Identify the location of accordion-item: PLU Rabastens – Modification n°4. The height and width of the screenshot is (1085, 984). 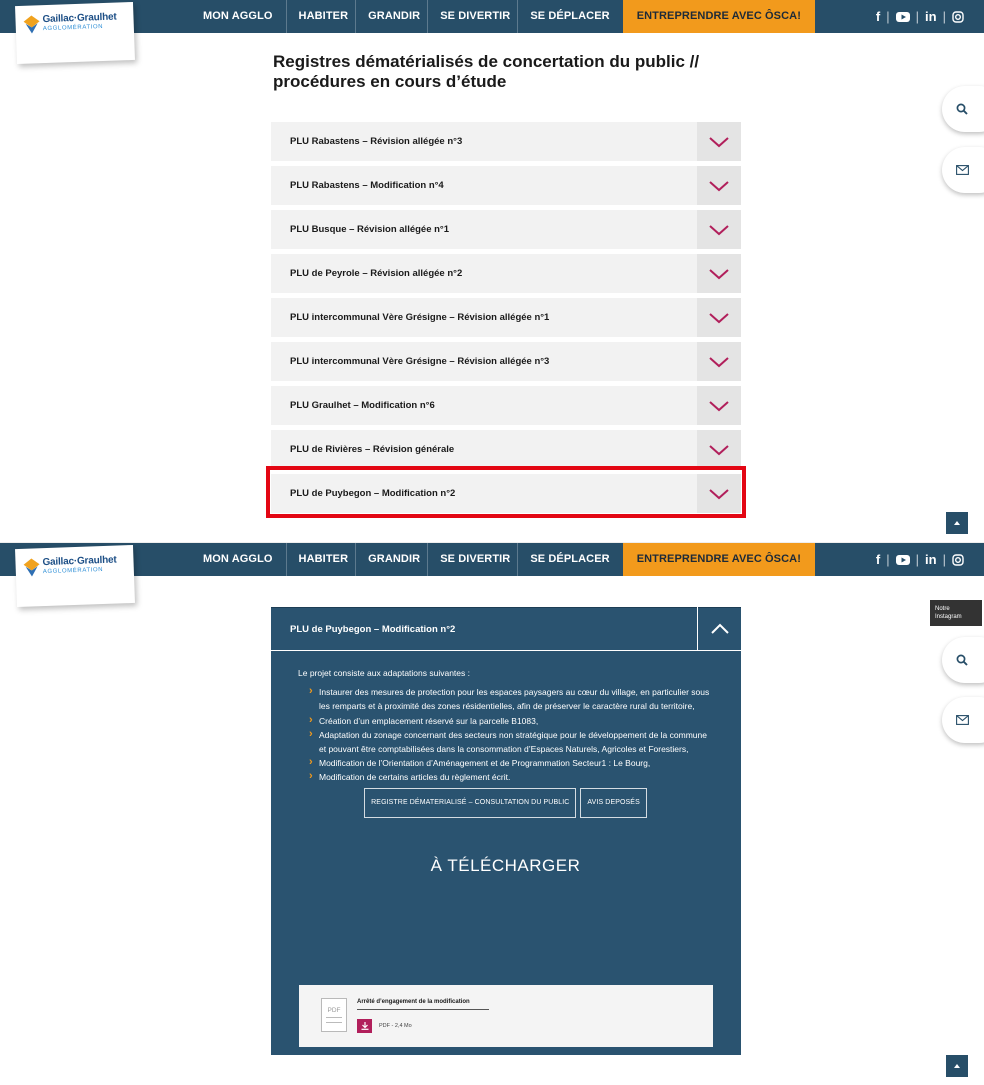
(506, 185).